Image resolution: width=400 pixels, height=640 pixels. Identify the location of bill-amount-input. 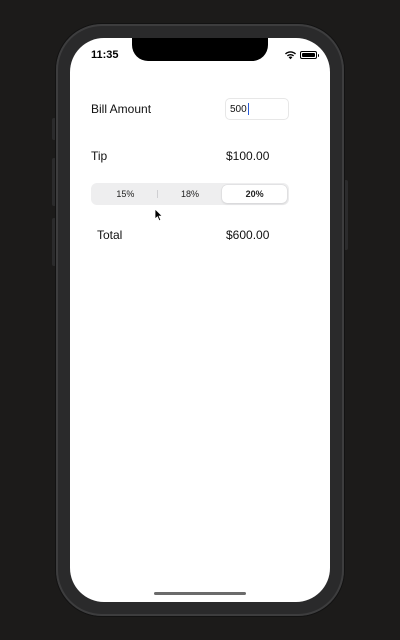
(257, 109).